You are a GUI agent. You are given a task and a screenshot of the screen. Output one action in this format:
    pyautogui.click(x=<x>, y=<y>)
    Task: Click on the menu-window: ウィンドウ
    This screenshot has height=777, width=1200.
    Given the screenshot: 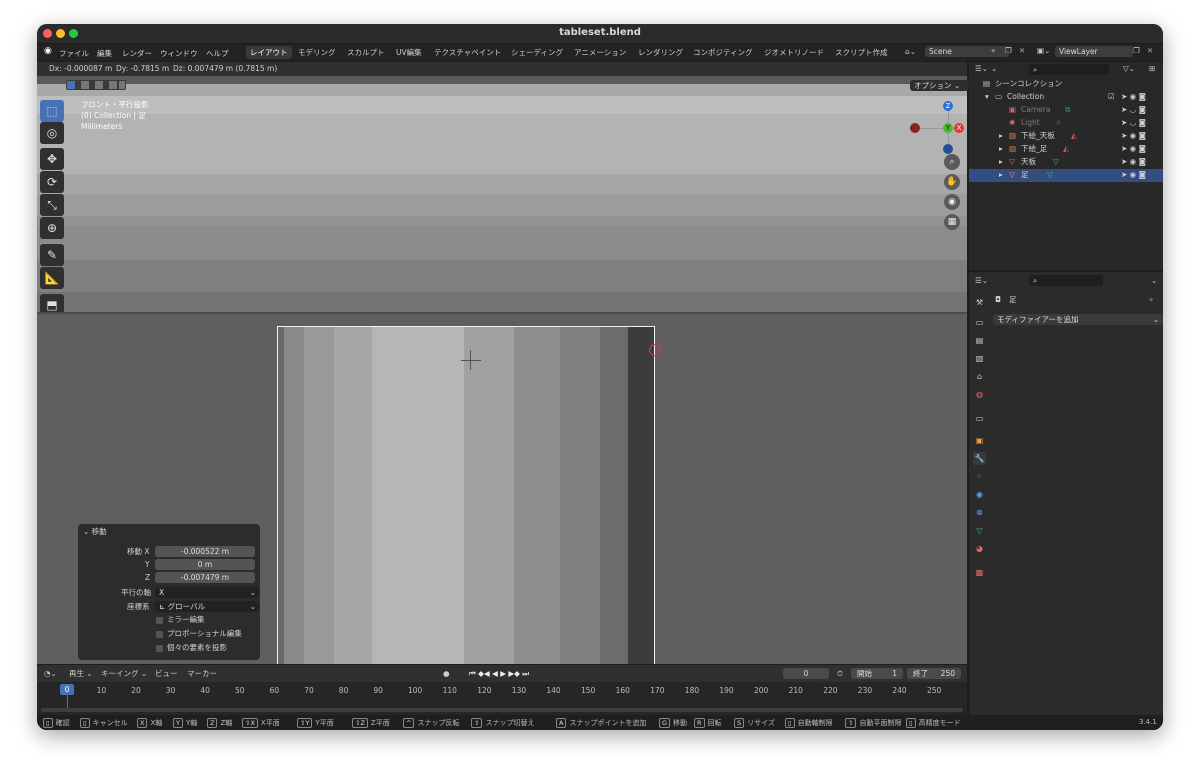 What is the action you would take?
    pyautogui.click(x=179, y=53)
    